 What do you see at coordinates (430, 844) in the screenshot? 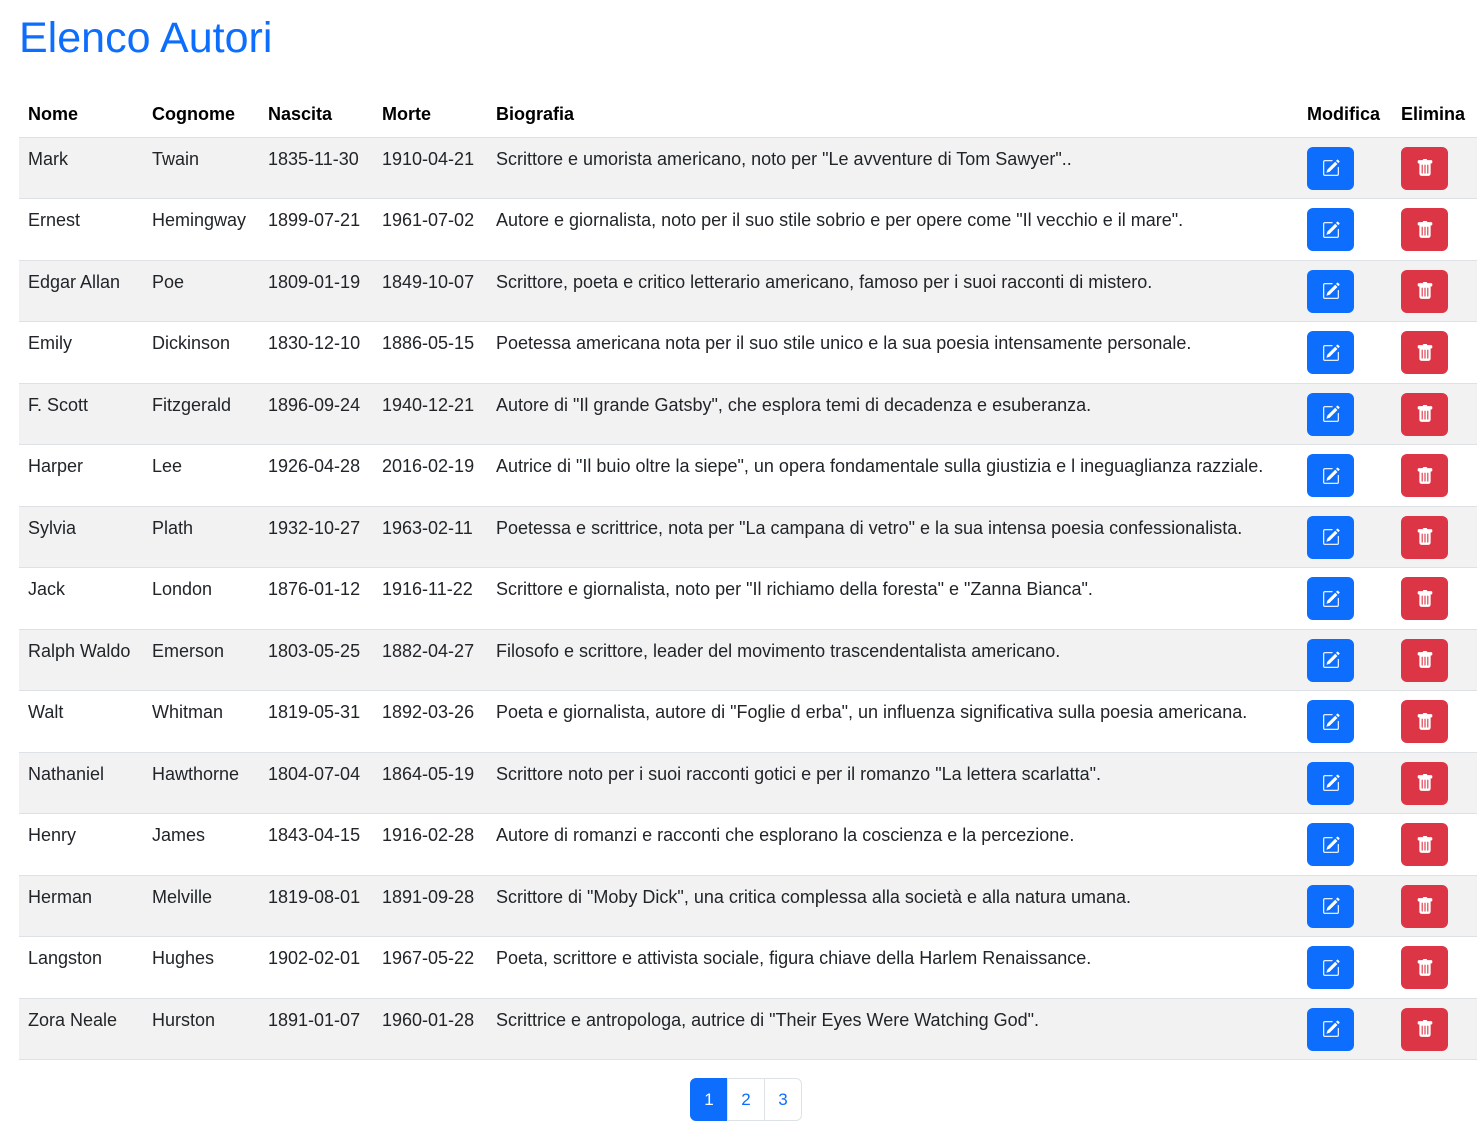
I see `cell-morte: 1916-02-28` at bounding box center [430, 844].